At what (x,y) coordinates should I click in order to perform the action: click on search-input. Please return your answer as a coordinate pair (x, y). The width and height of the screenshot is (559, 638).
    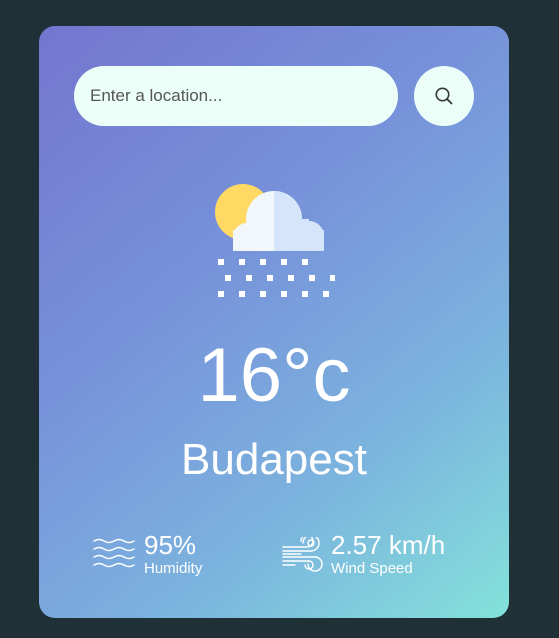
    Looking at the image, I should click on (236, 96).